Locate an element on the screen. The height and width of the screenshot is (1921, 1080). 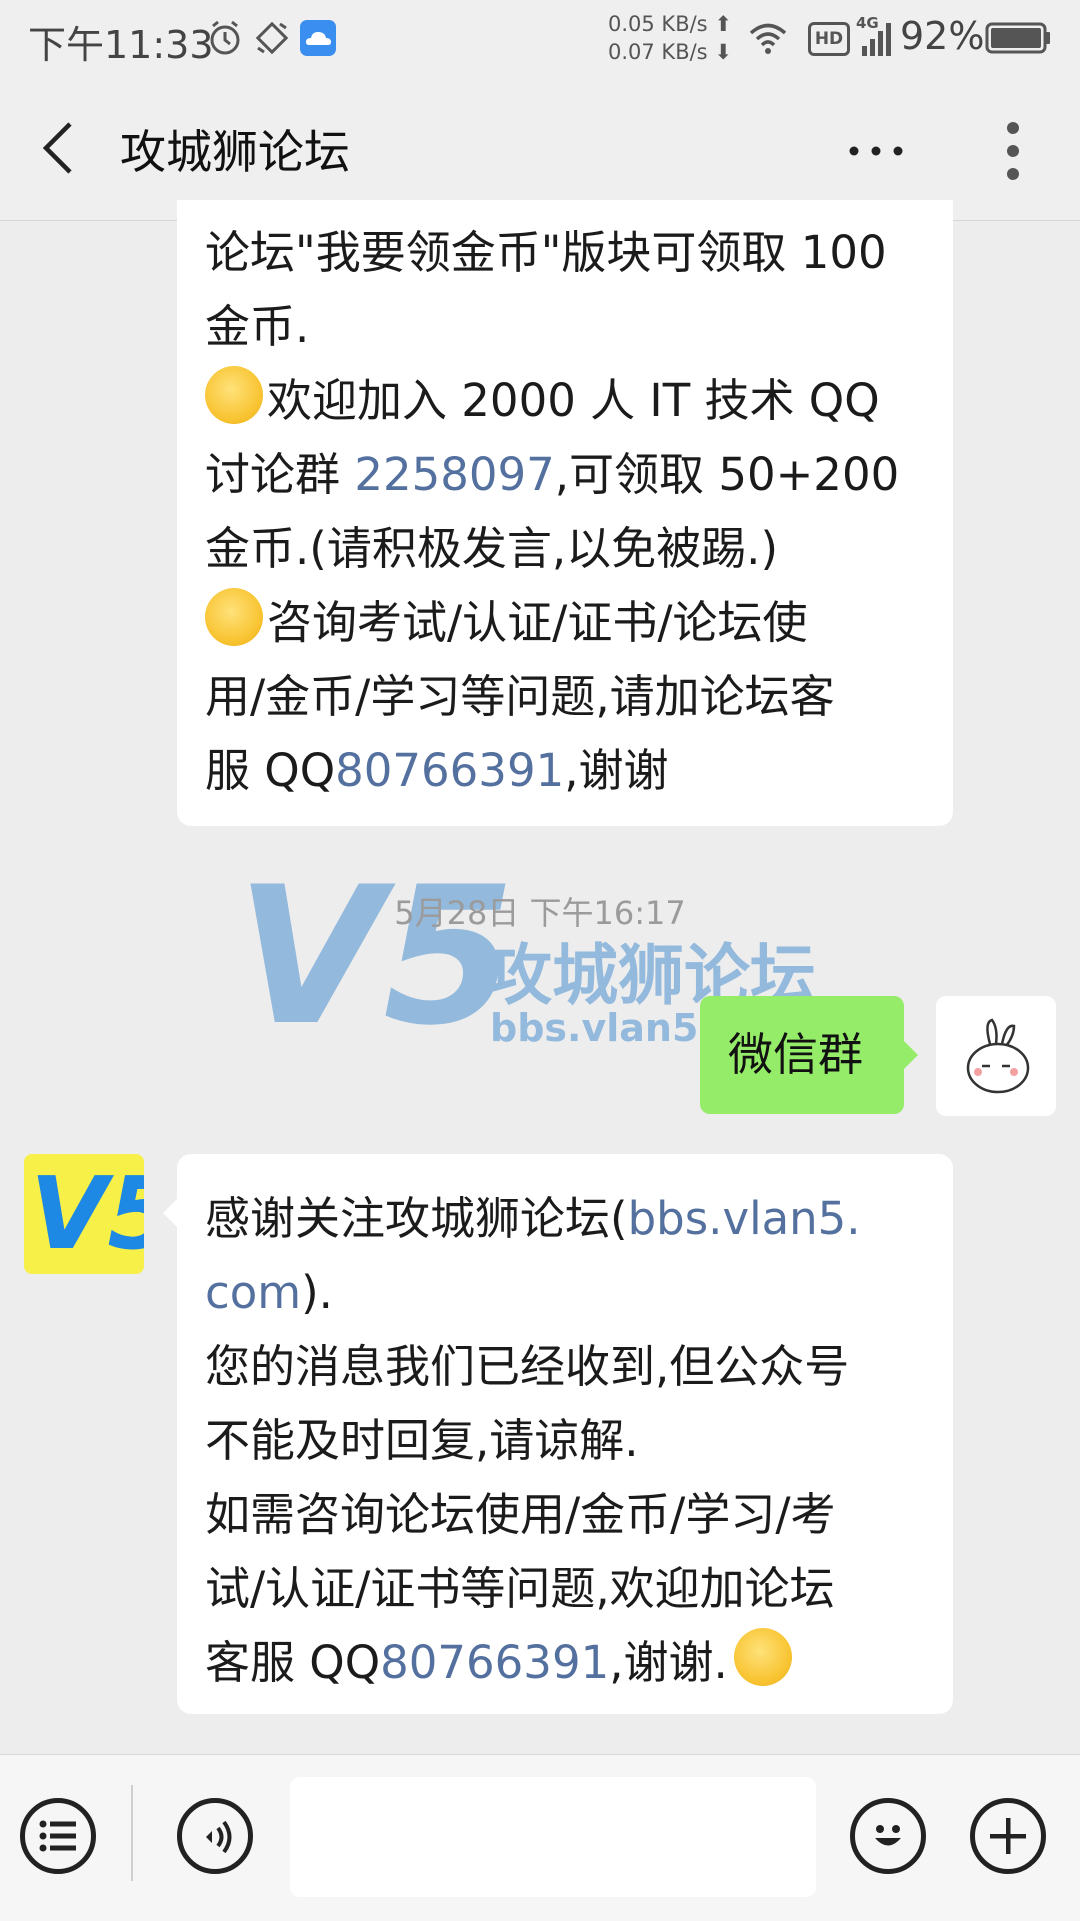
rabbit-avatar-icon is located at coordinates (998, 1056).